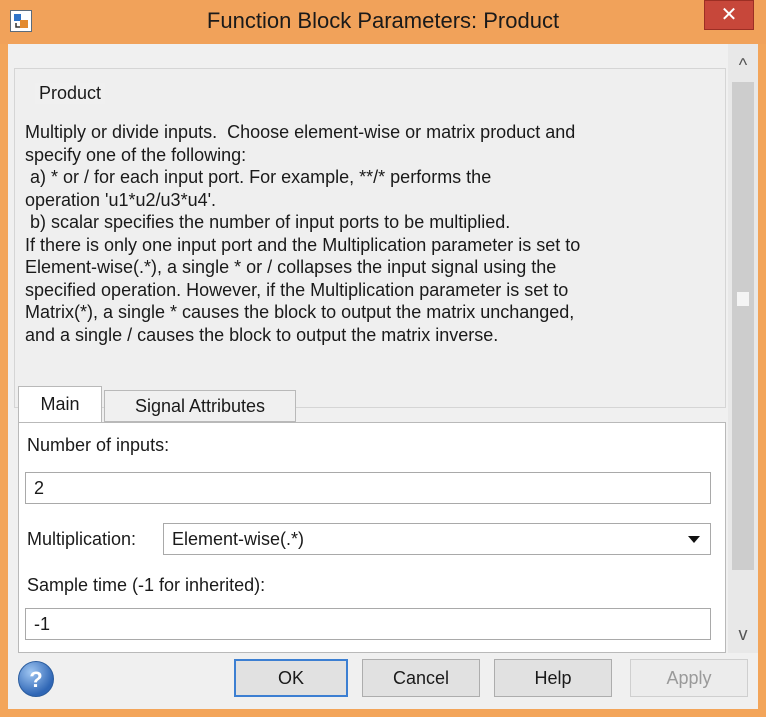 This screenshot has height=717, width=766. I want to click on window-title: Function Block Parameters: Product, so click(383, 20).